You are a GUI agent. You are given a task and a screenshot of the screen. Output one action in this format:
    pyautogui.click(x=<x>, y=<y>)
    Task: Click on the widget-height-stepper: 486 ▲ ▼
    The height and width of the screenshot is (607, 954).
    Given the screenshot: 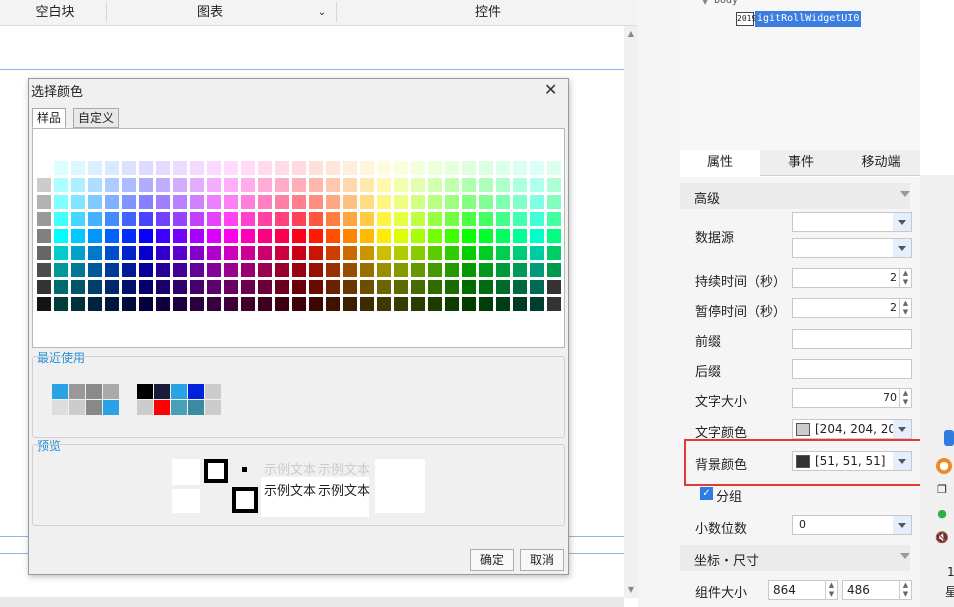 What is the action you would take?
    pyautogui.click(x=877, y=590)
    